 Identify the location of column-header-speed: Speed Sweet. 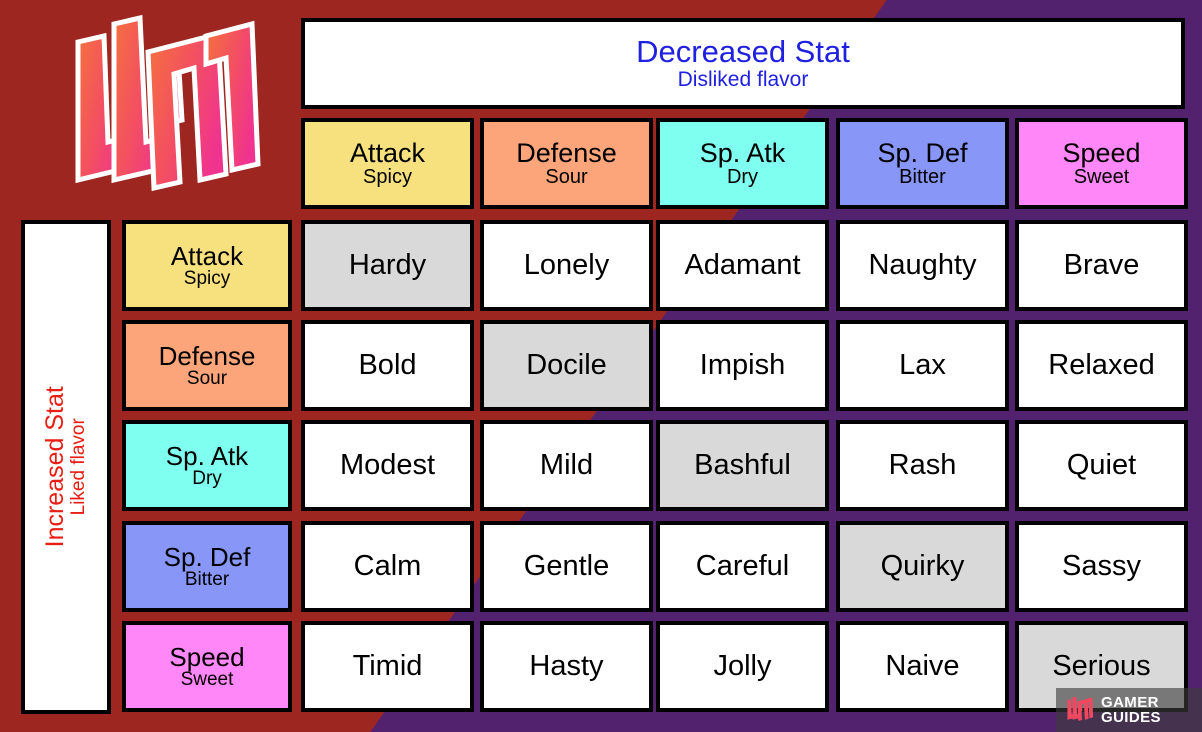
(1101, 163).